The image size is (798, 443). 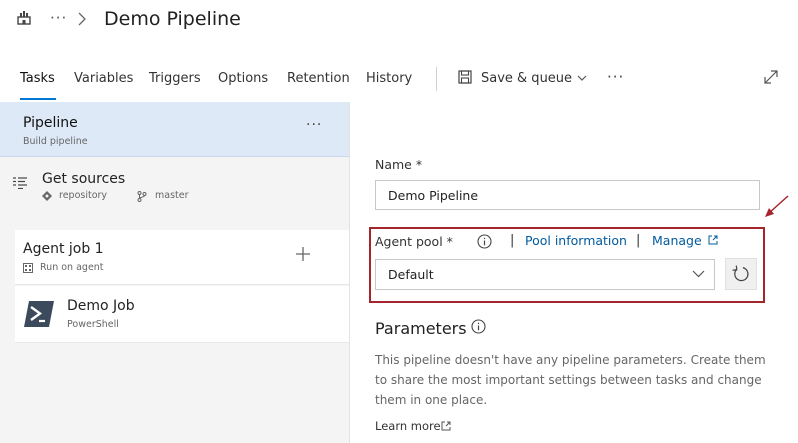 What do you see at coordinates (411, 274) in the screenshot?
I see `agent-pool-value: Default` at bounding box center [411, 274].